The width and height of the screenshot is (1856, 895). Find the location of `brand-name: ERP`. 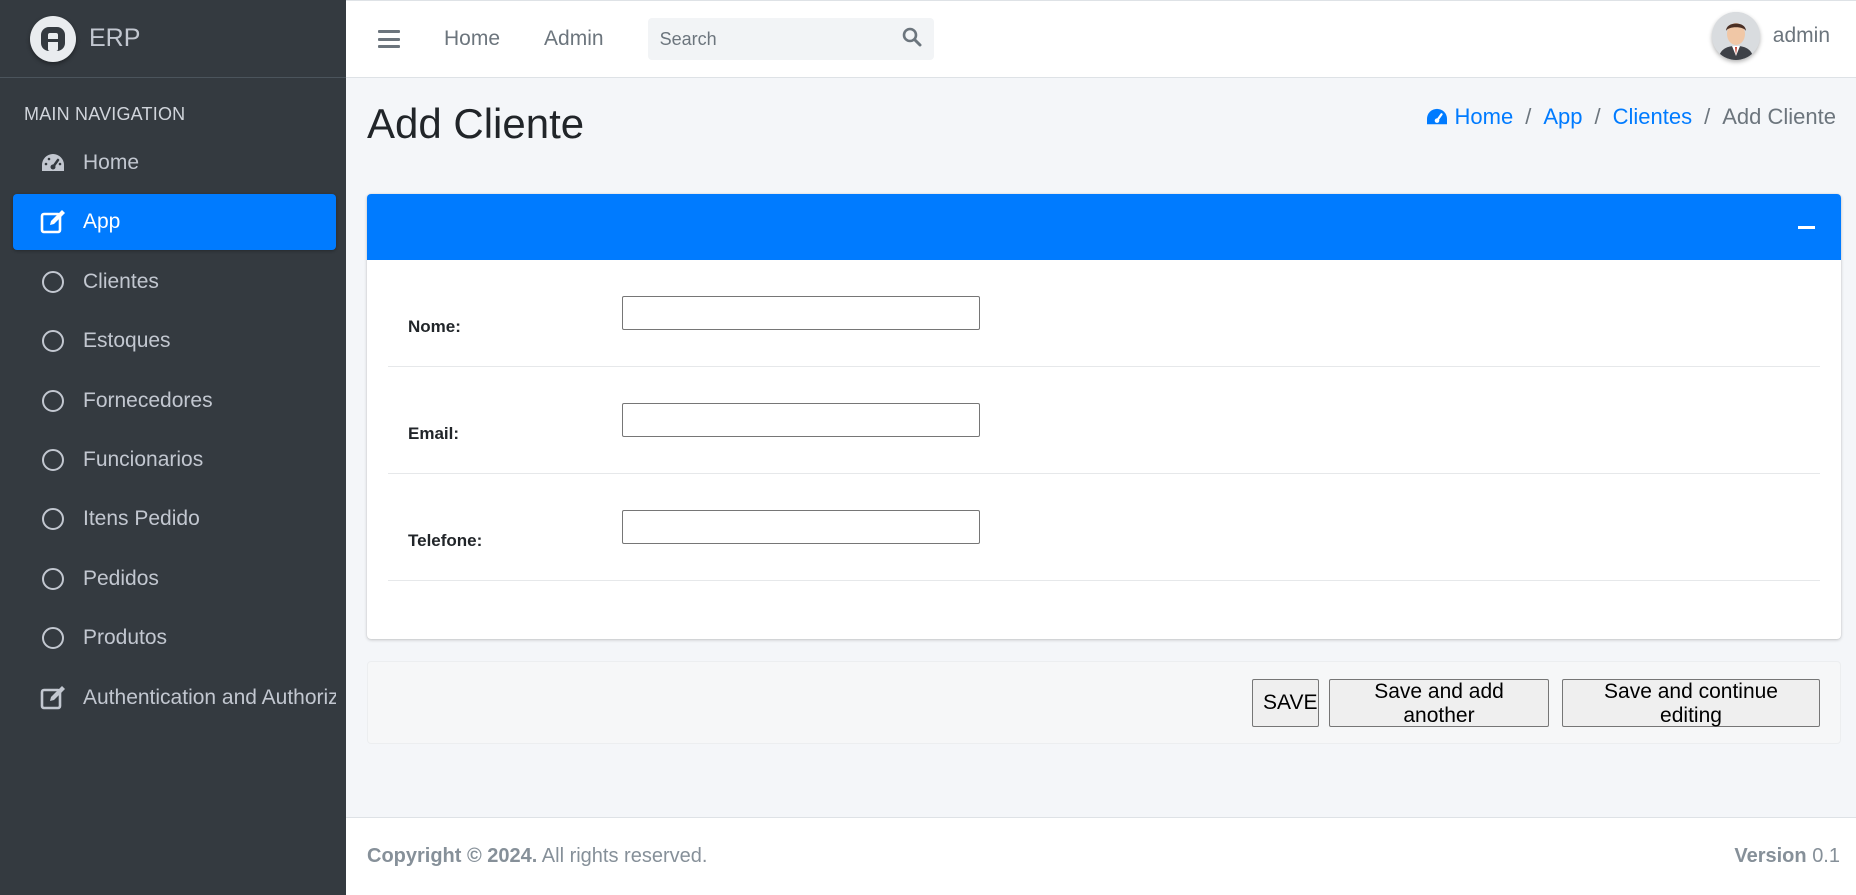

brand-name: ERP is located at coordinates (115, 38).